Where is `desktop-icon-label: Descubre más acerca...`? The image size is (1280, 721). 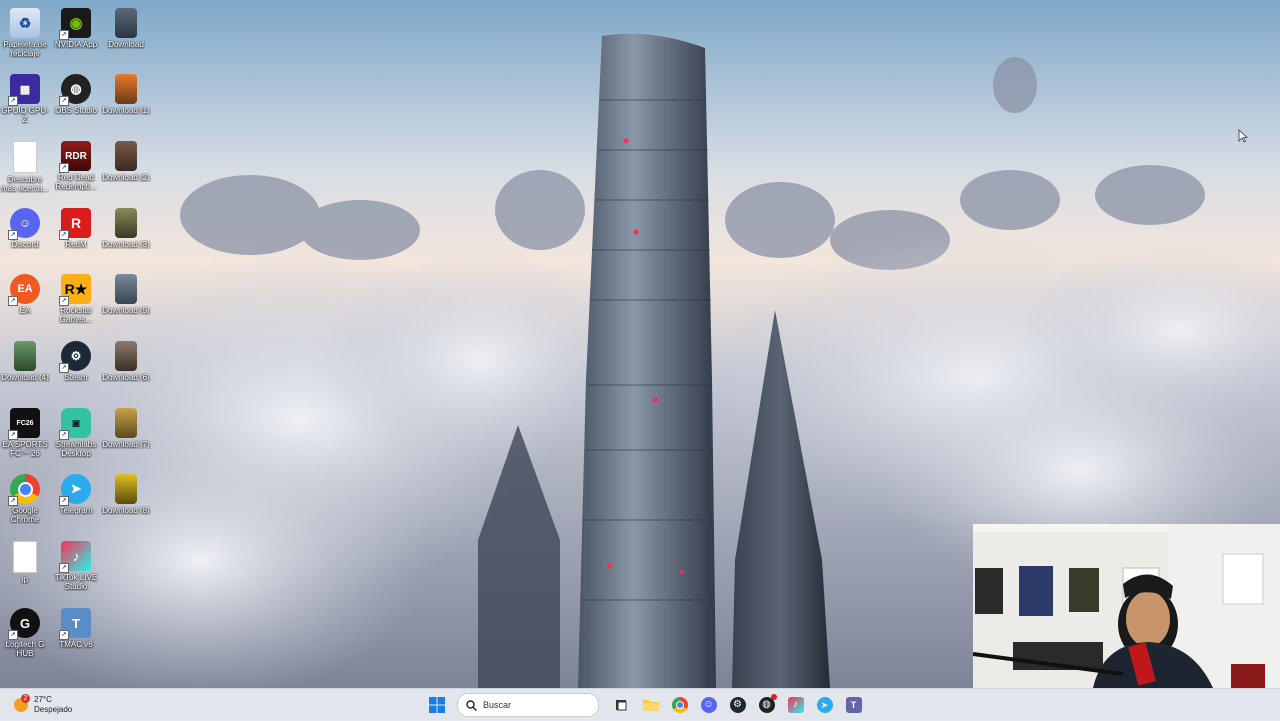 desktop-icon-label: Descubre más acerca... is located at coordinates (24, 184).